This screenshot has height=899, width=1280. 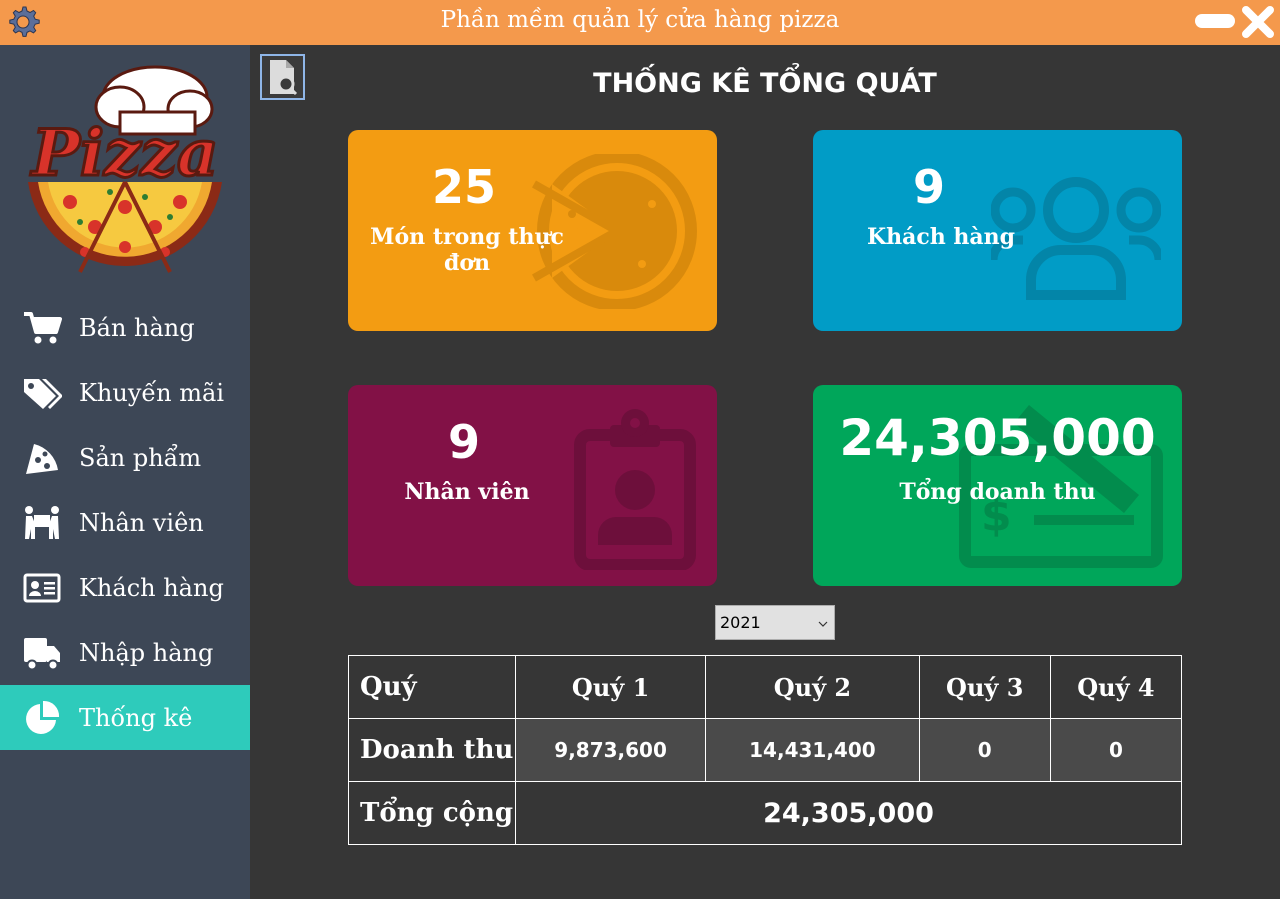 I want to click on people-carry-icon, so click(x=42, y=522).